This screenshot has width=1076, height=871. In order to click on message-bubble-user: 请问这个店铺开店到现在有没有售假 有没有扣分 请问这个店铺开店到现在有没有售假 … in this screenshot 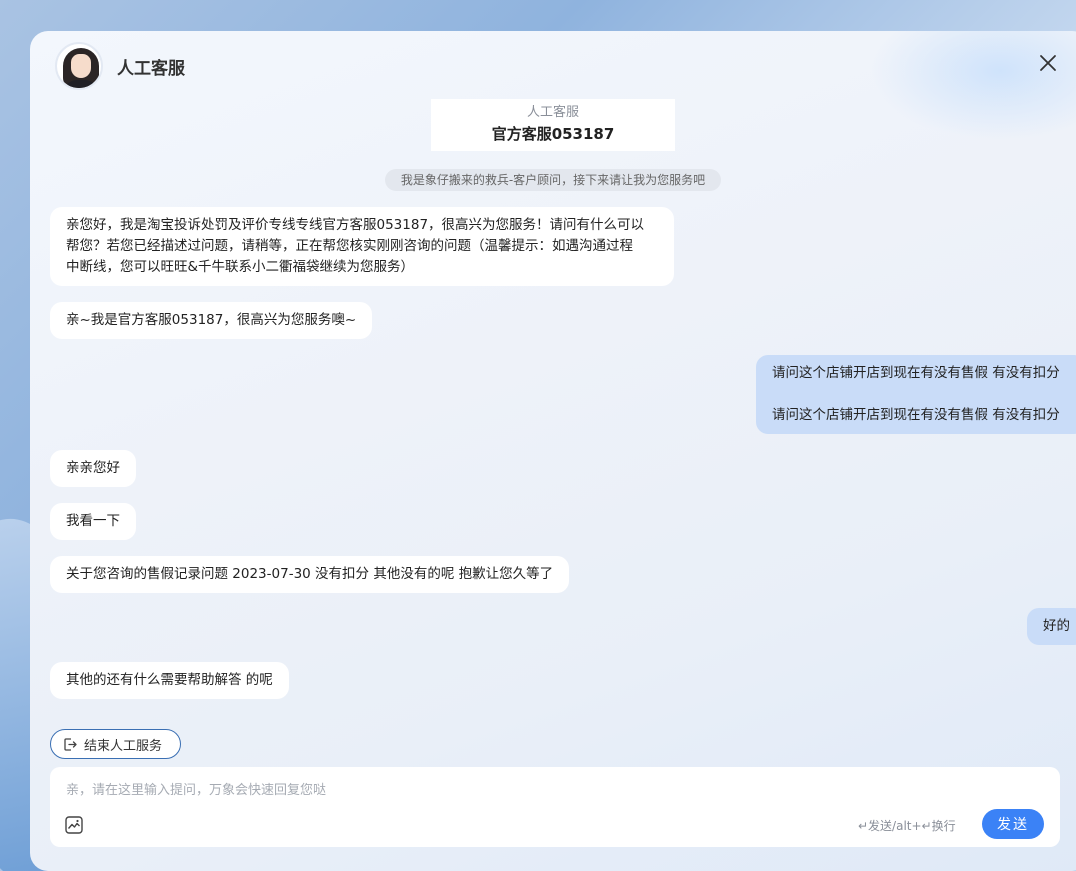, I will do `click(916, 394)`.